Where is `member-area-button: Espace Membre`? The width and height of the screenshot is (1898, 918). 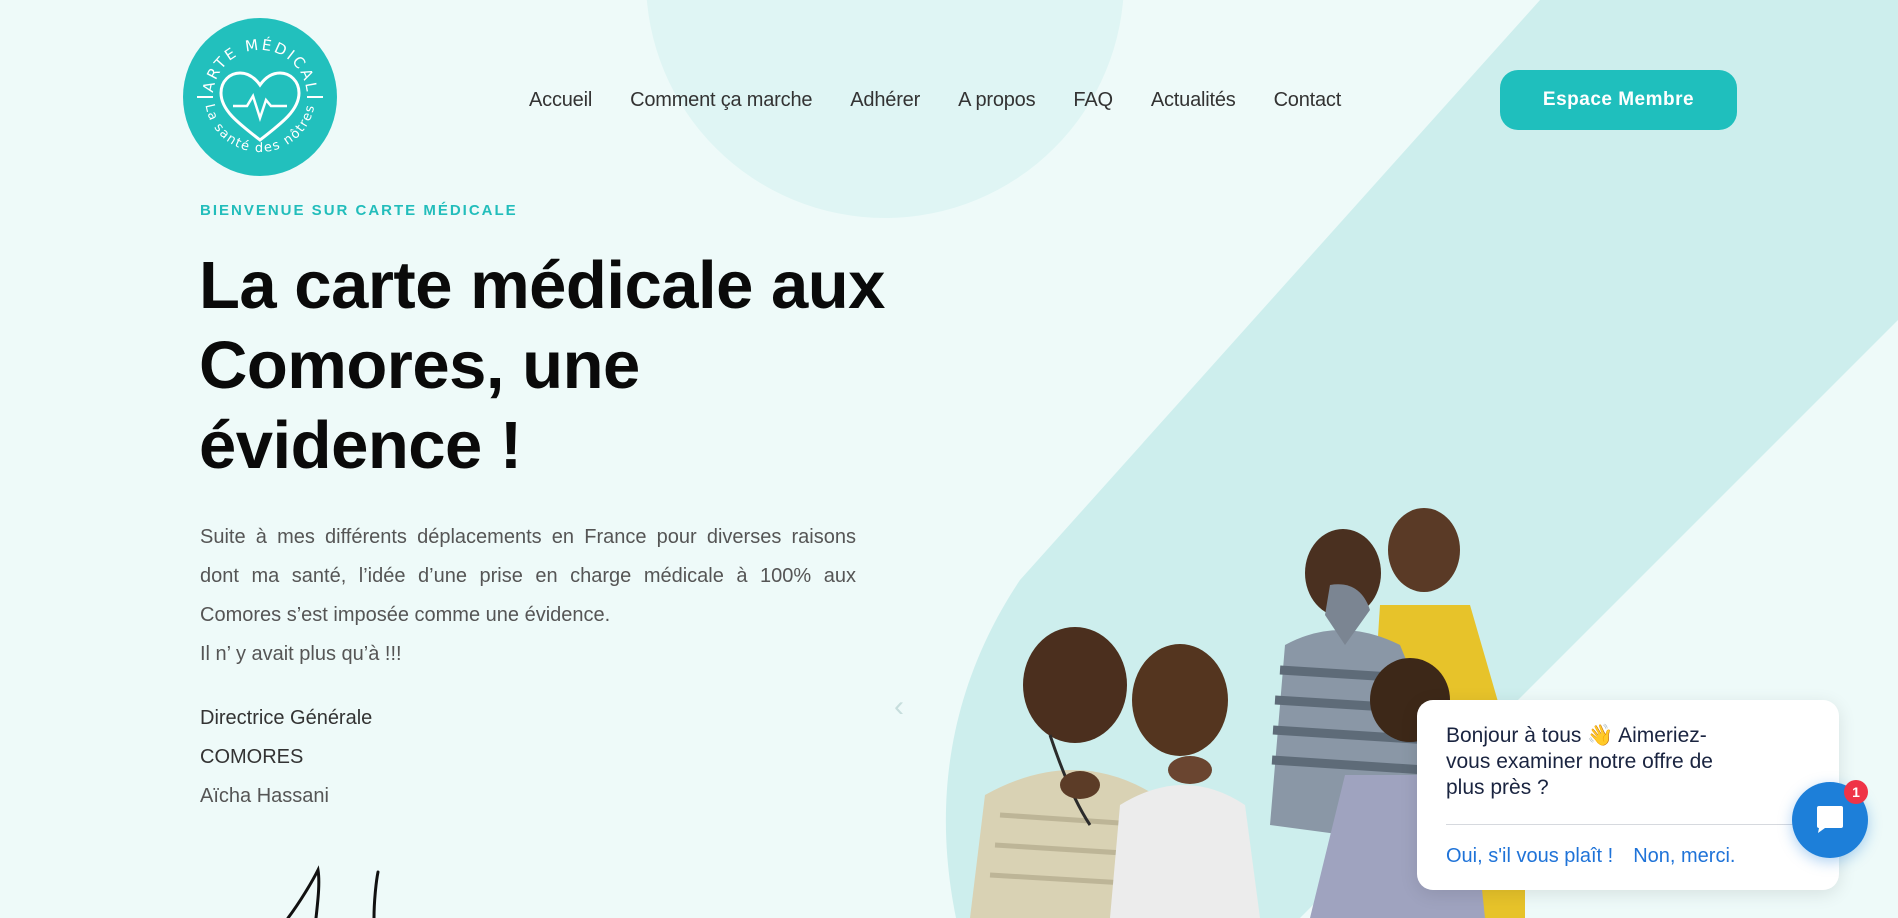 member-area-button: Espace Membre is located at coordinates (1618, 100).